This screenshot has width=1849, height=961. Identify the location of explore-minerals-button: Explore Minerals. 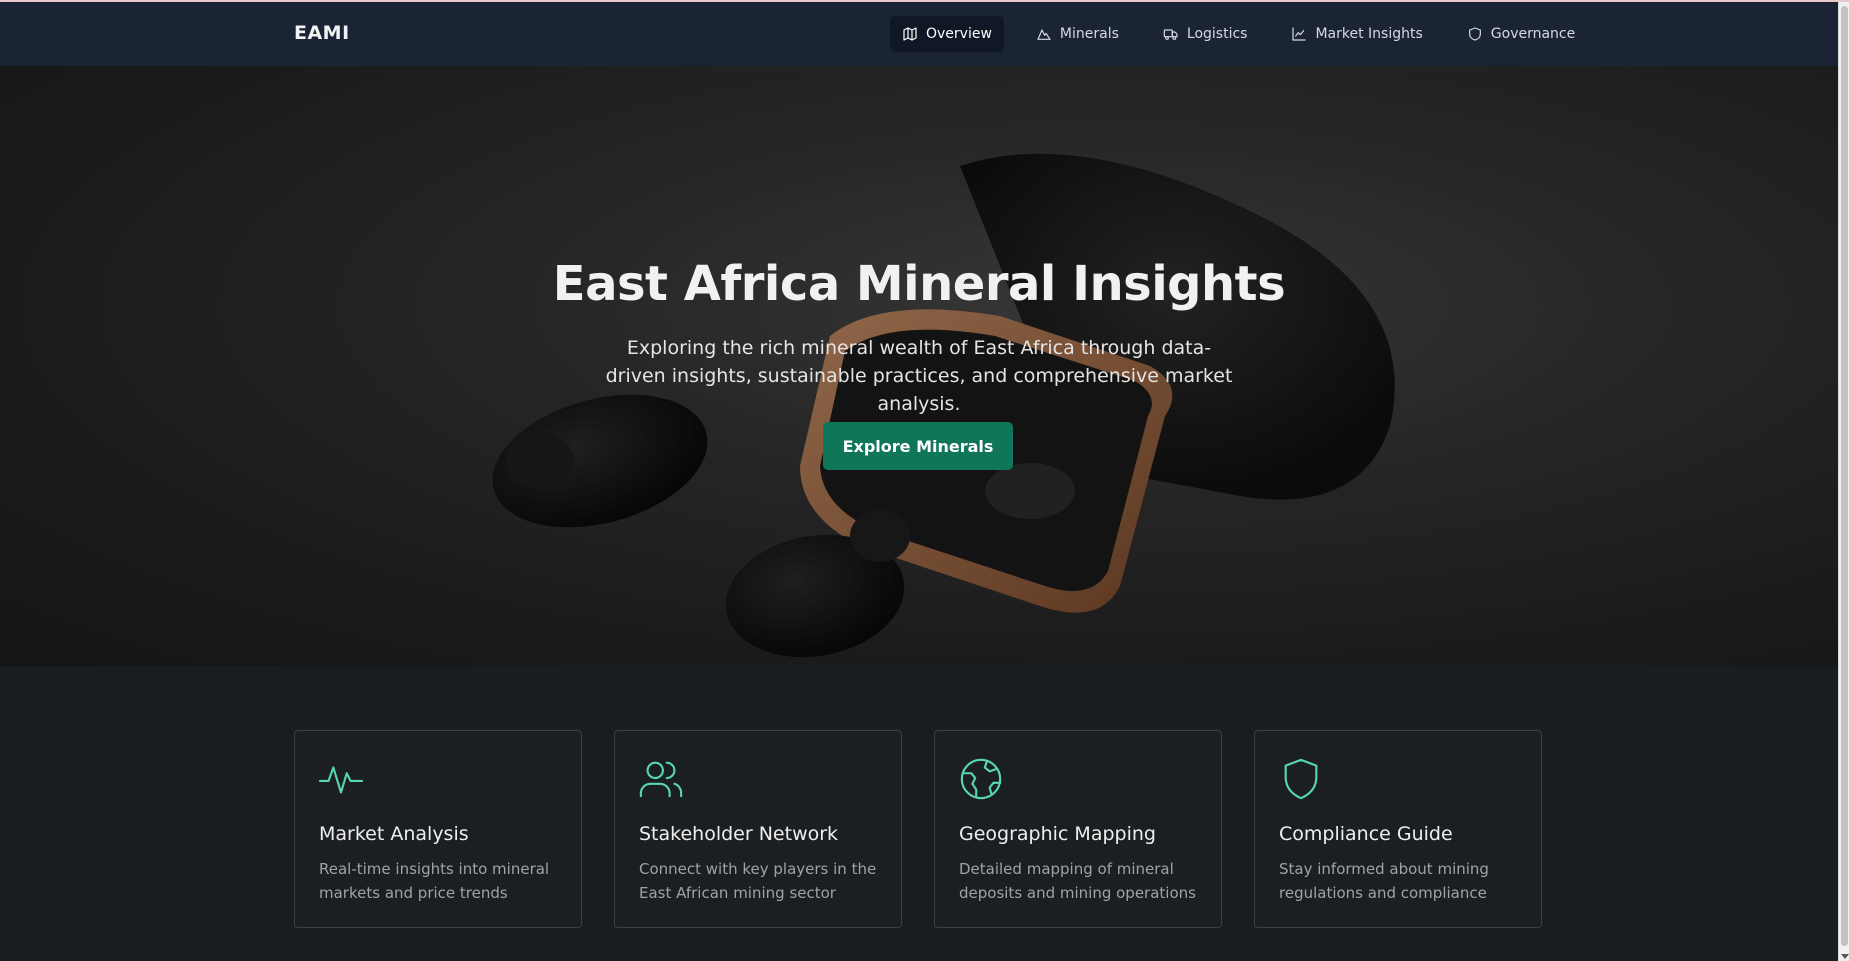
(918, 446).